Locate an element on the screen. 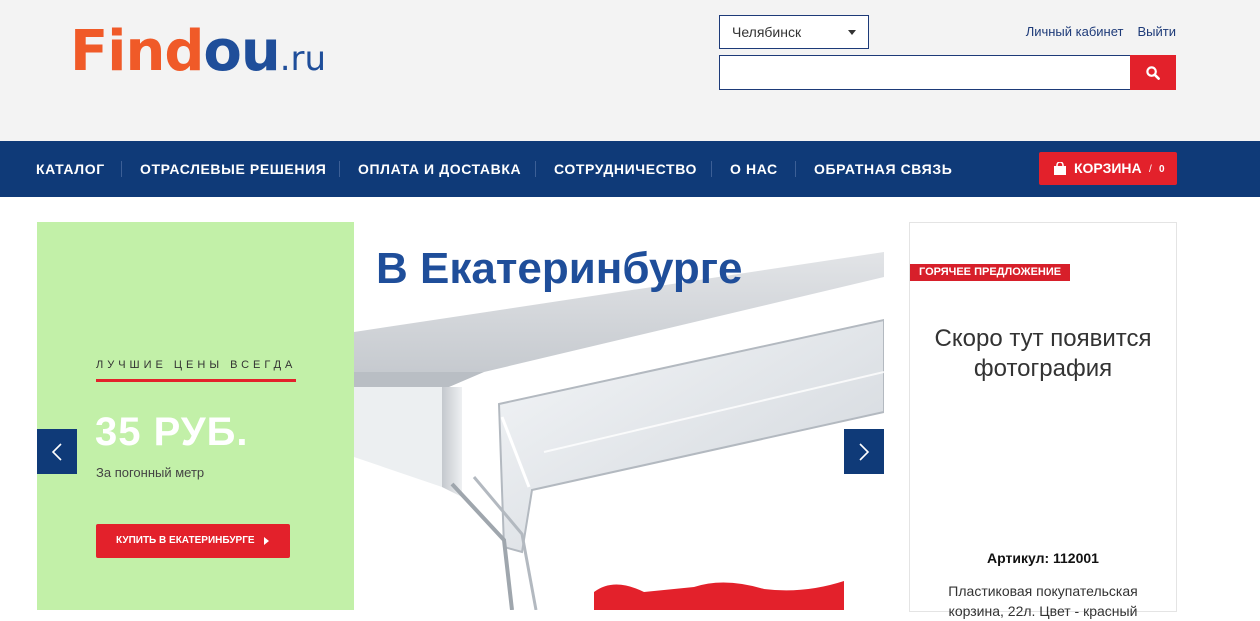 The image size is (1260, 621). photo-placeholder-text: Скоро тут появится фотография is located at coordinates (1043, 353).